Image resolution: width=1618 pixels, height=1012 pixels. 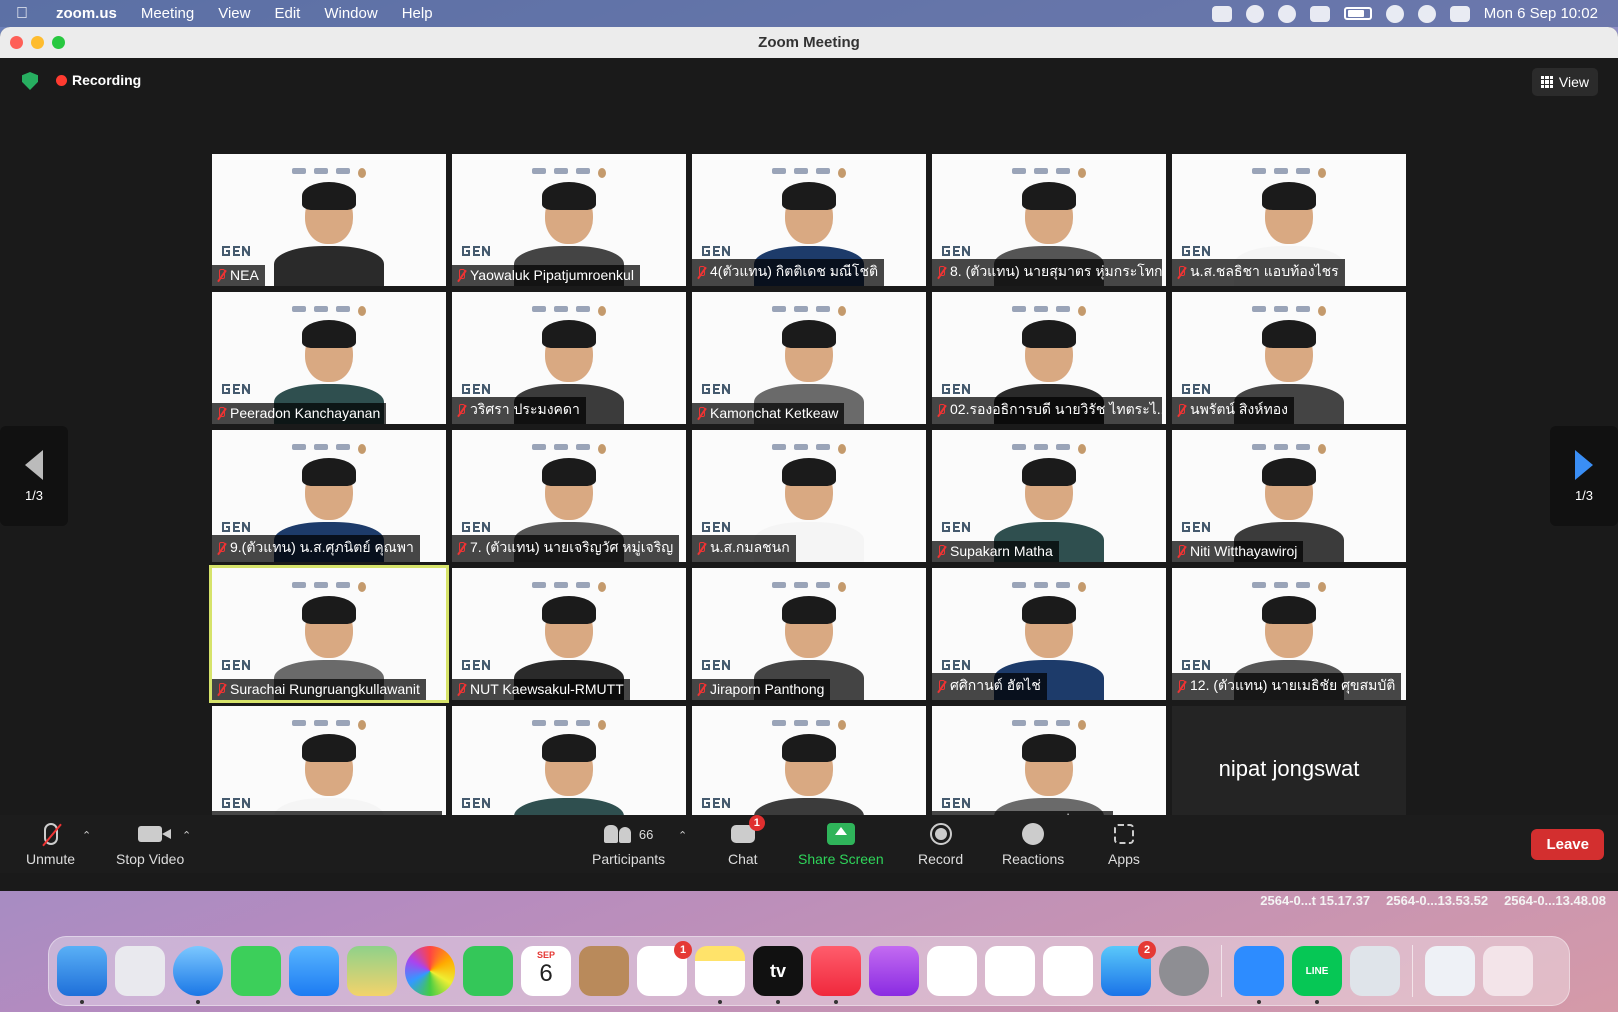 What do you see at coordinates (1147, 950) in the screenshot?
I see `app-store-badge: 2` at bounding box center [1147, 950].